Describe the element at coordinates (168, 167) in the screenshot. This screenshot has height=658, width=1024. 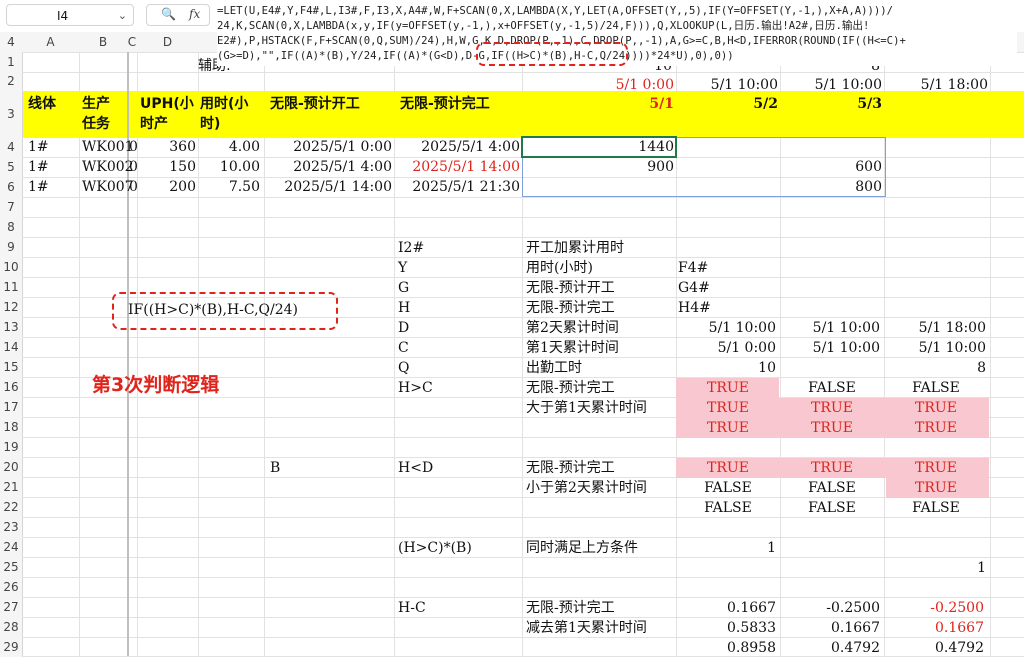
I see `table-cell: 150` at that location.